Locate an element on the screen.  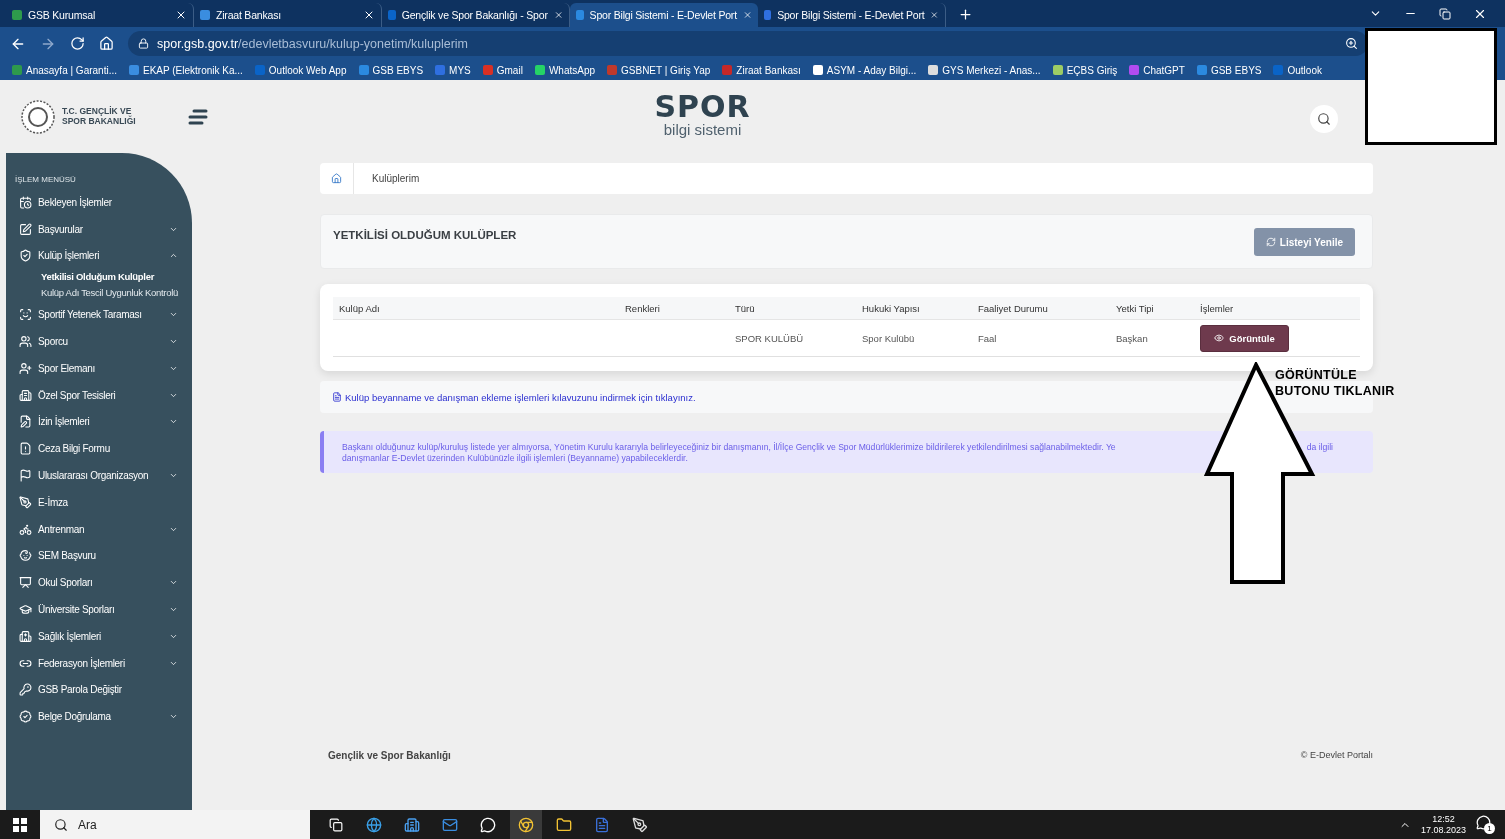
bookmark-link: Gmail is located at coordinates (502, 70).